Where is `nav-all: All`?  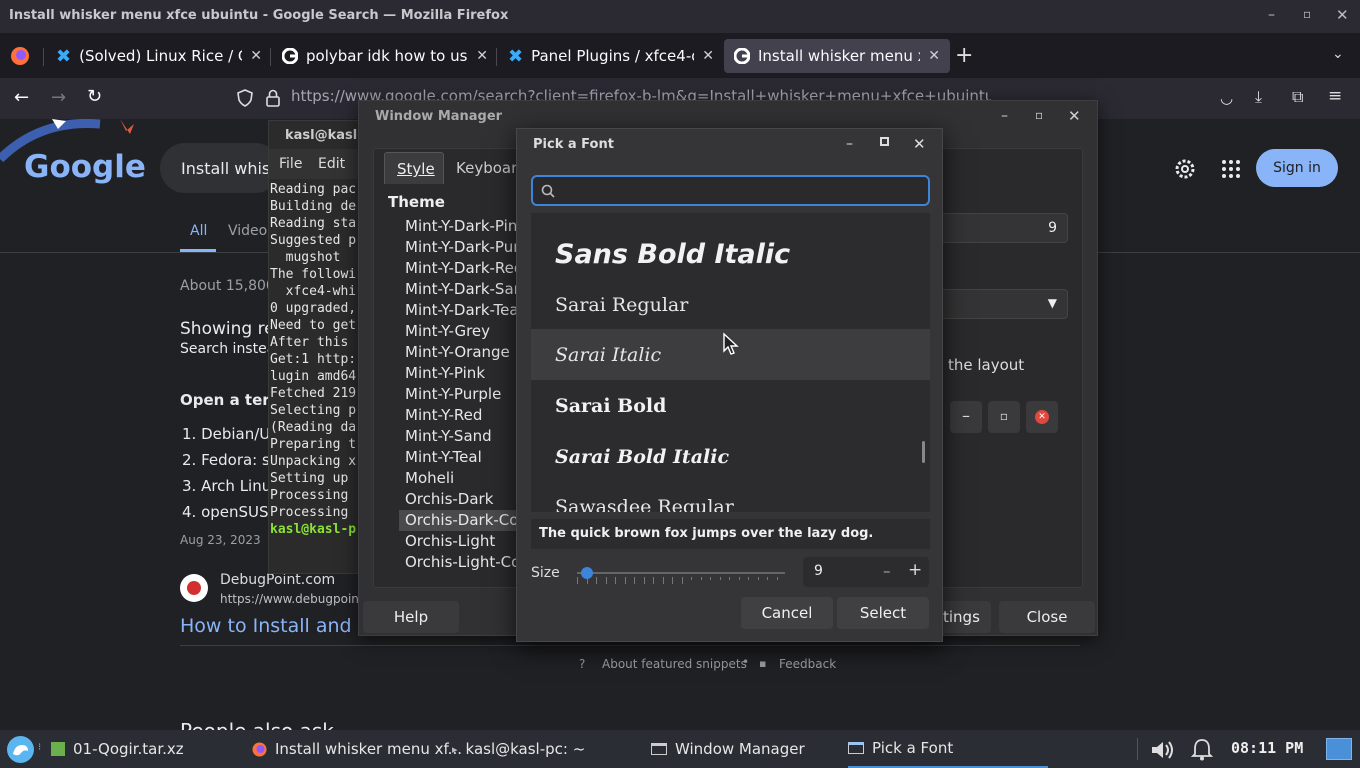 nav-all: All is located at coordinates (198, 231).